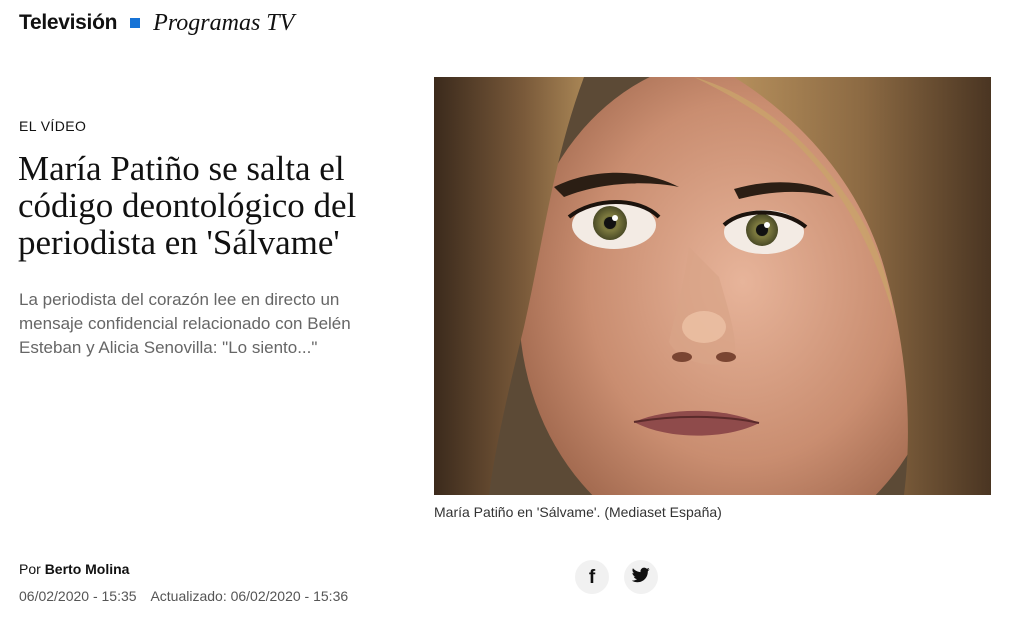 Image resolution: width=1026 pixels, height=622 pixels. What do you see at coordinates (223, 23) in the screenshot?
I see `nav-subsection-link: Programas TV` at bounding box center [223, 23].